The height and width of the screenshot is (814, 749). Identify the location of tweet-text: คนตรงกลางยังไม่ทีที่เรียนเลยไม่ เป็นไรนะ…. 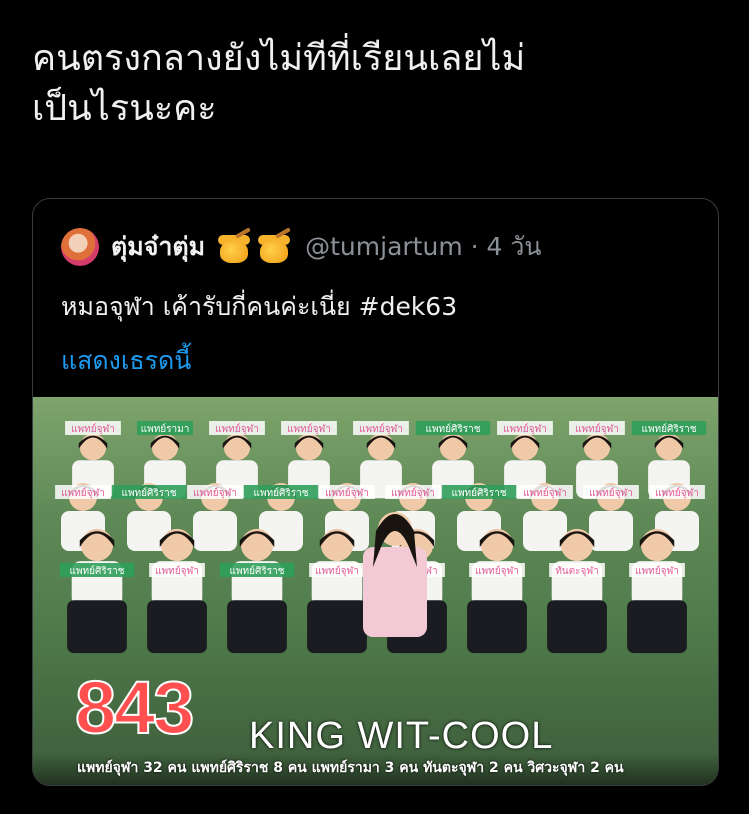
(377, 84).